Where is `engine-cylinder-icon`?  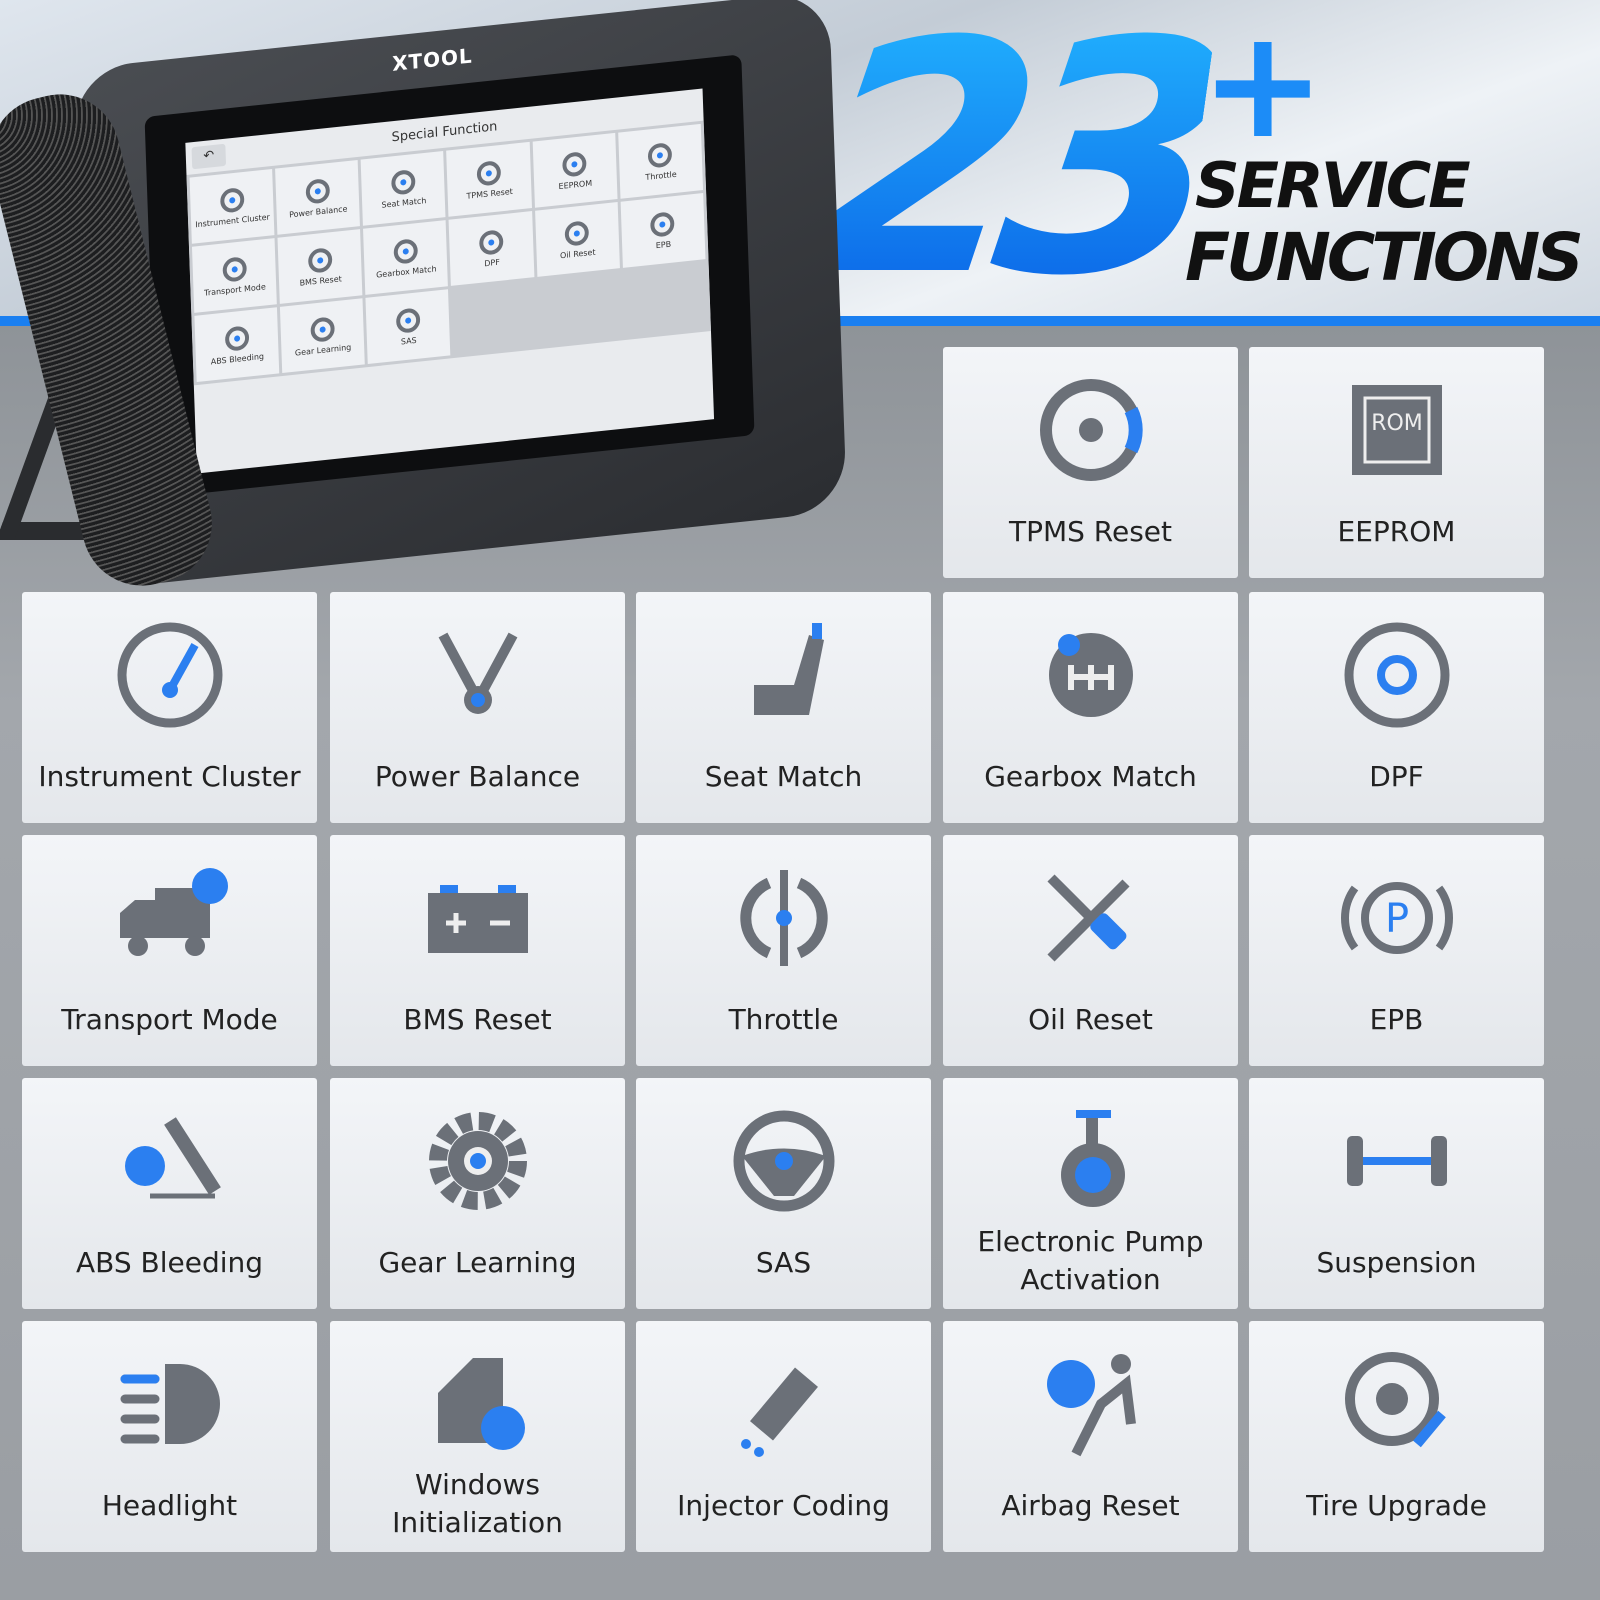 engine-cylinder-icon is located at coordinates (478, 675).